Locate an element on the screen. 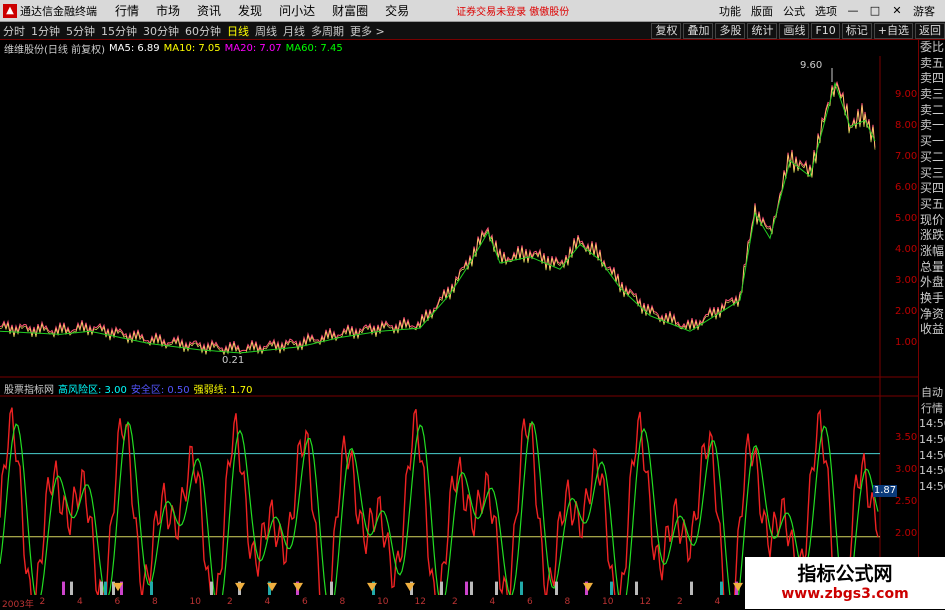 The height and width of the screenshot is (610, 945). menu-discover: 发现 is located at coordinates (250, 10).